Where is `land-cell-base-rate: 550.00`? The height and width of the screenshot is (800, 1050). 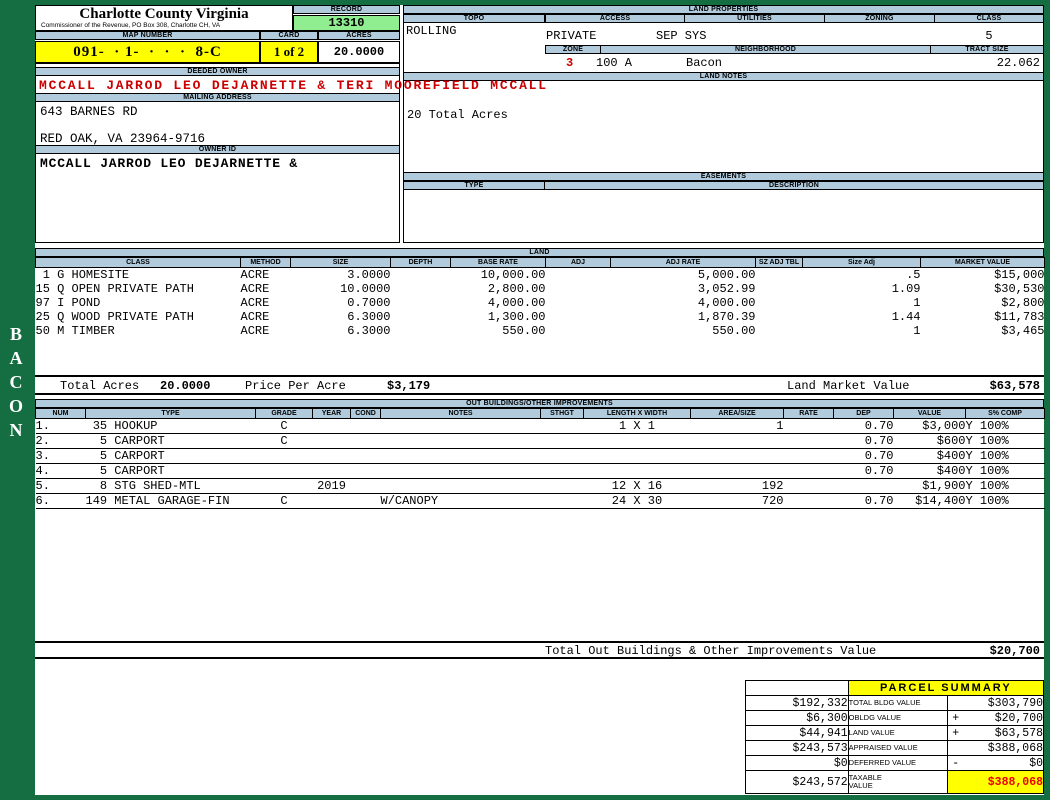 land-cell-base-rate: 550.00 is located at coordinates (524, 331).